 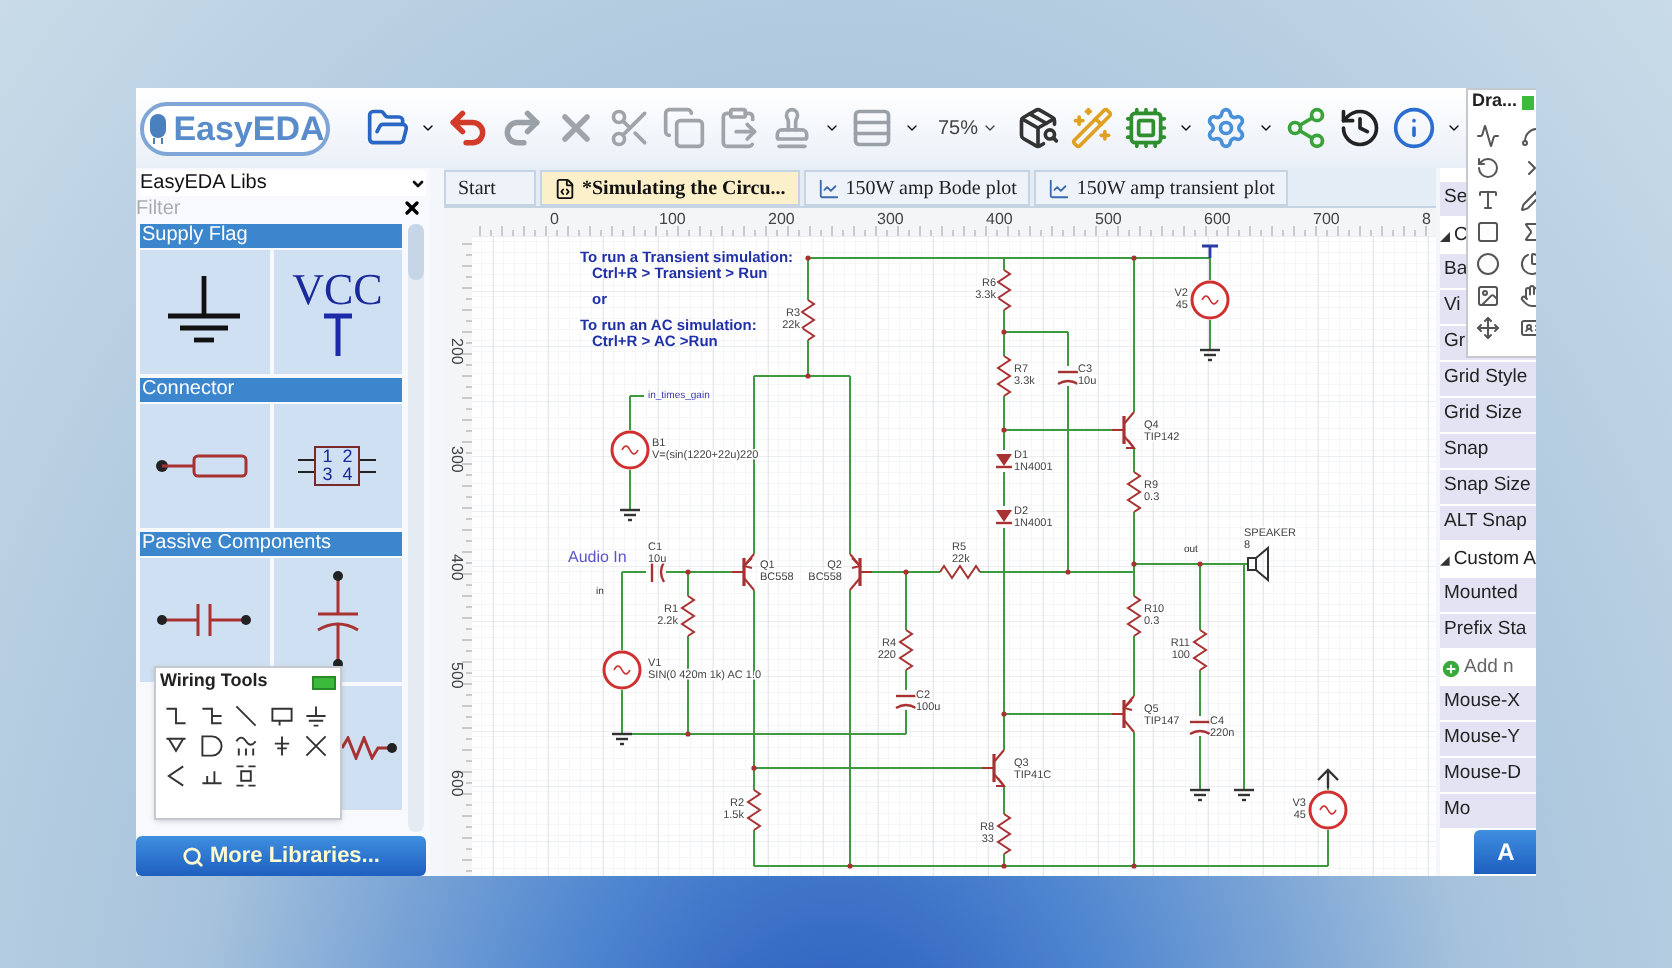 I want to click on circuit-board-icon, so click(x=1146, y=128).